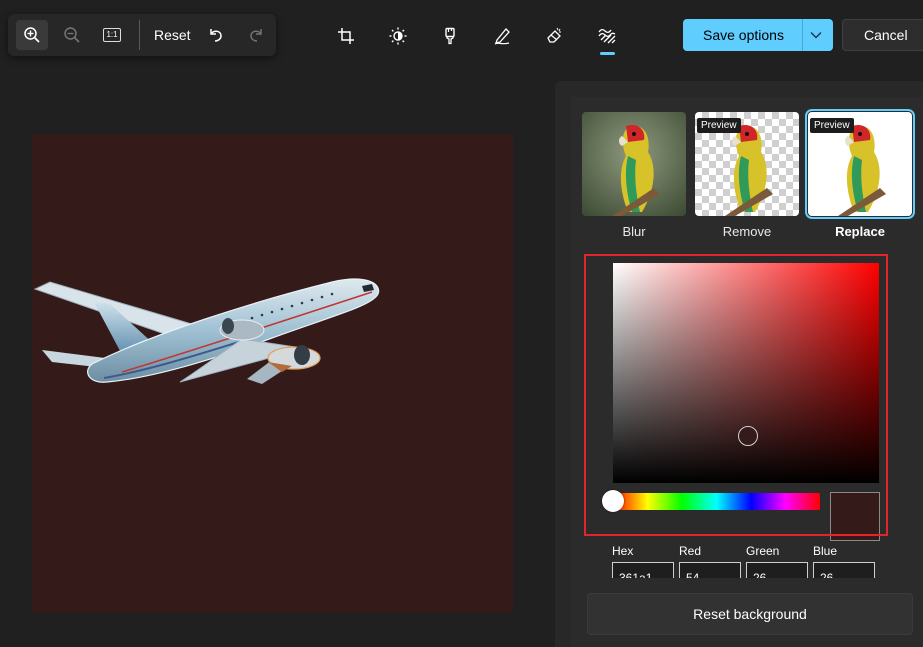 Image resolution: width=923 pixels, height=647 pixels. What do you see at coordinates (763, 551) in the screenshot?
I see `green-label: Green` at bounding box center [763, 551].